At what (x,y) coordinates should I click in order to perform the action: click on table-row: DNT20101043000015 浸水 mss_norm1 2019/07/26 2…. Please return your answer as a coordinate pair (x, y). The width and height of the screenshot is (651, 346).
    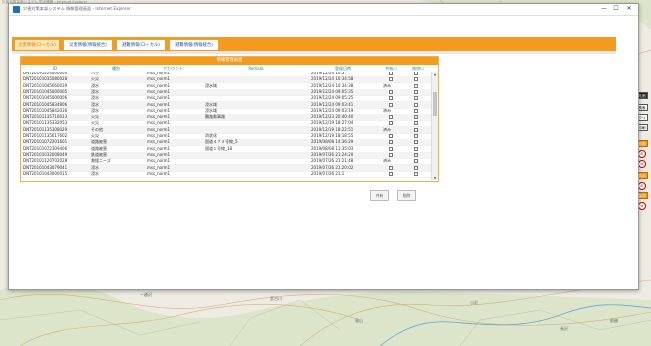
    Looking at the image, I should click on (226, 174).